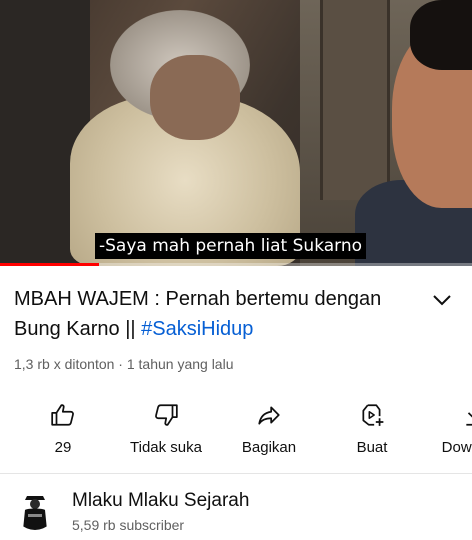  I want to click on divider, so click(236, 473).